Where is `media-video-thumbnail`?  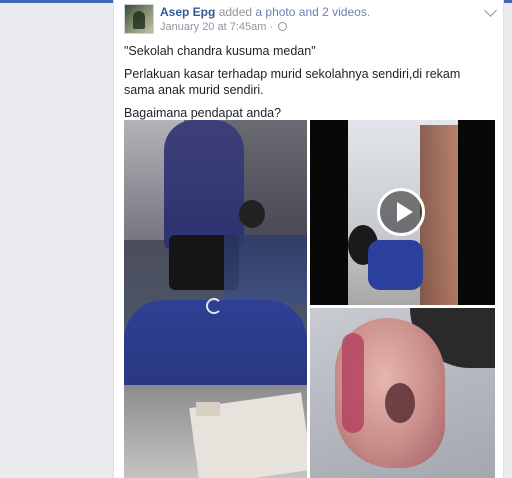 media-video-thumbnail is located at coordinates (402, 212).